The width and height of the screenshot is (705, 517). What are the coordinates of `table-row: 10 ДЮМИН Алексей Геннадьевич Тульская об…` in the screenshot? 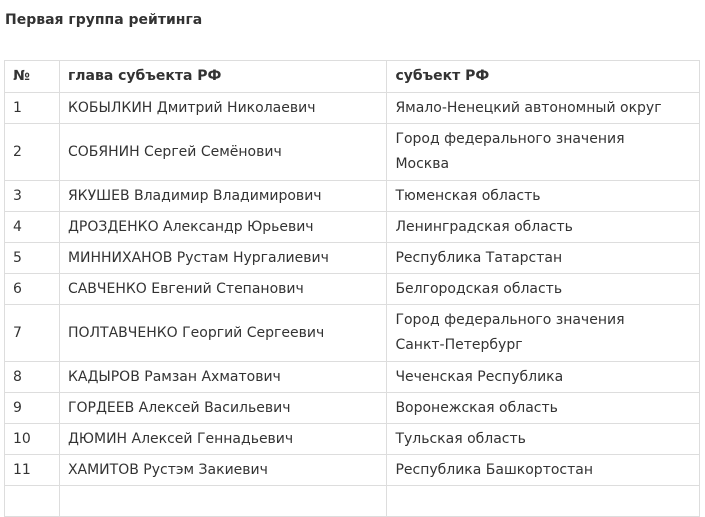 It's located at (352, 439).